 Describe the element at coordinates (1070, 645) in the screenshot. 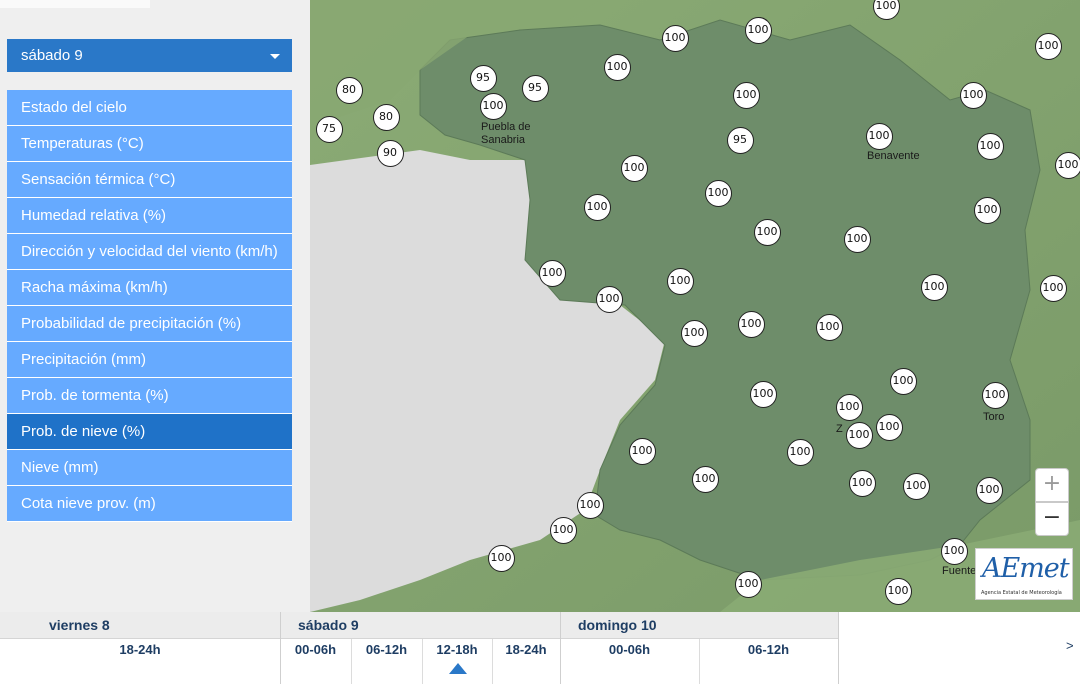

I see `next-arrow-icon: >` at that location.